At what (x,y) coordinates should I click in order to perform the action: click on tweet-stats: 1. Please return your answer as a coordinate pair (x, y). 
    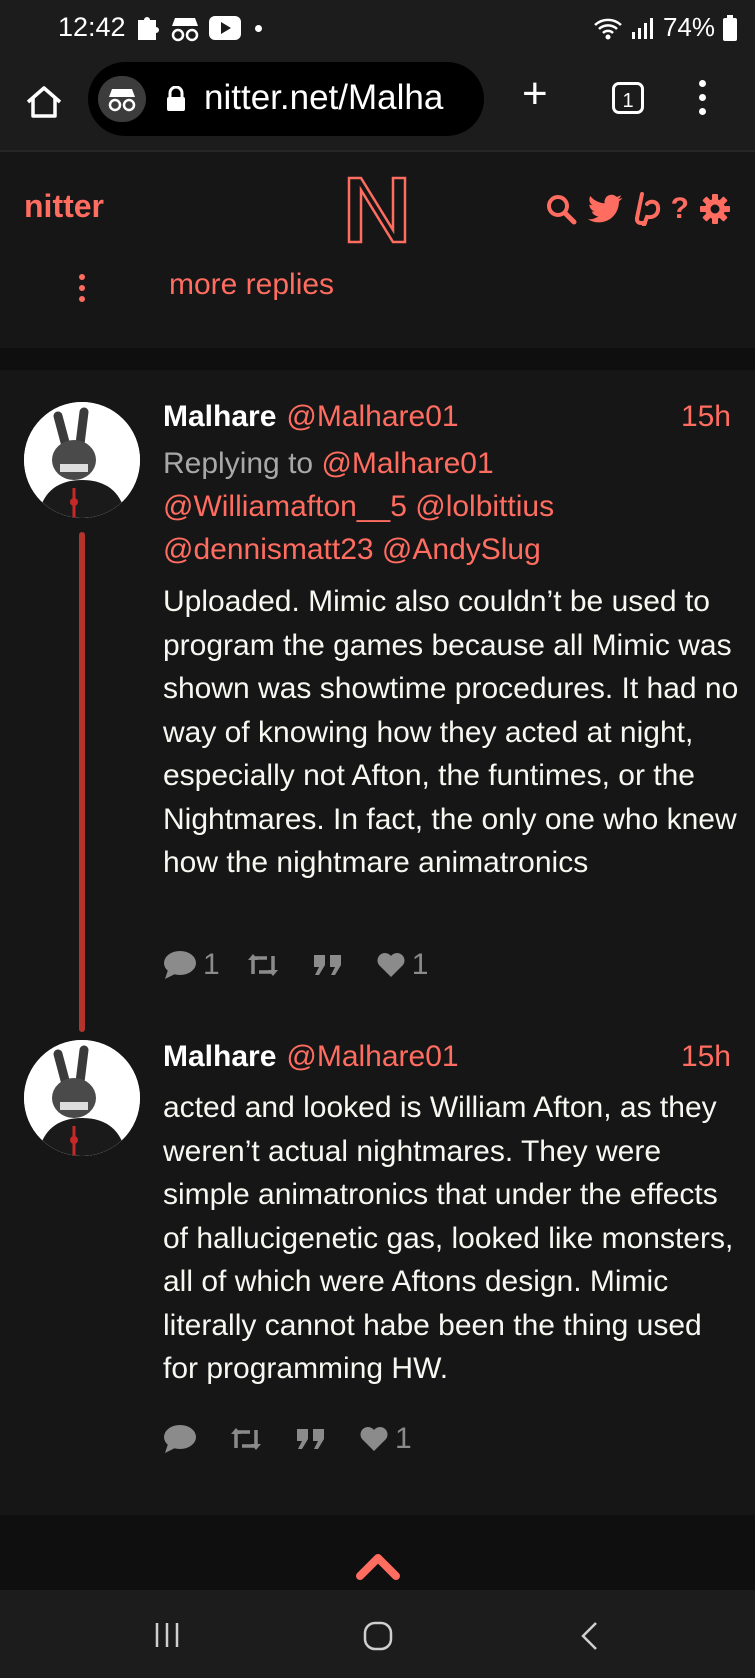
    Looking at the image, I should click on (300, 1439).